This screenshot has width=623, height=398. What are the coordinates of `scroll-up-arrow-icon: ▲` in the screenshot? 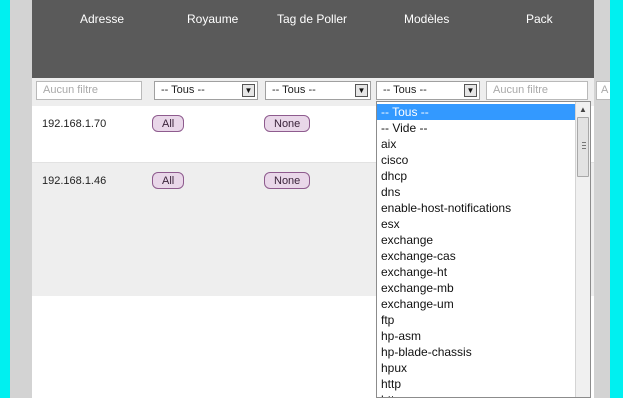 It's located at (583, 110).